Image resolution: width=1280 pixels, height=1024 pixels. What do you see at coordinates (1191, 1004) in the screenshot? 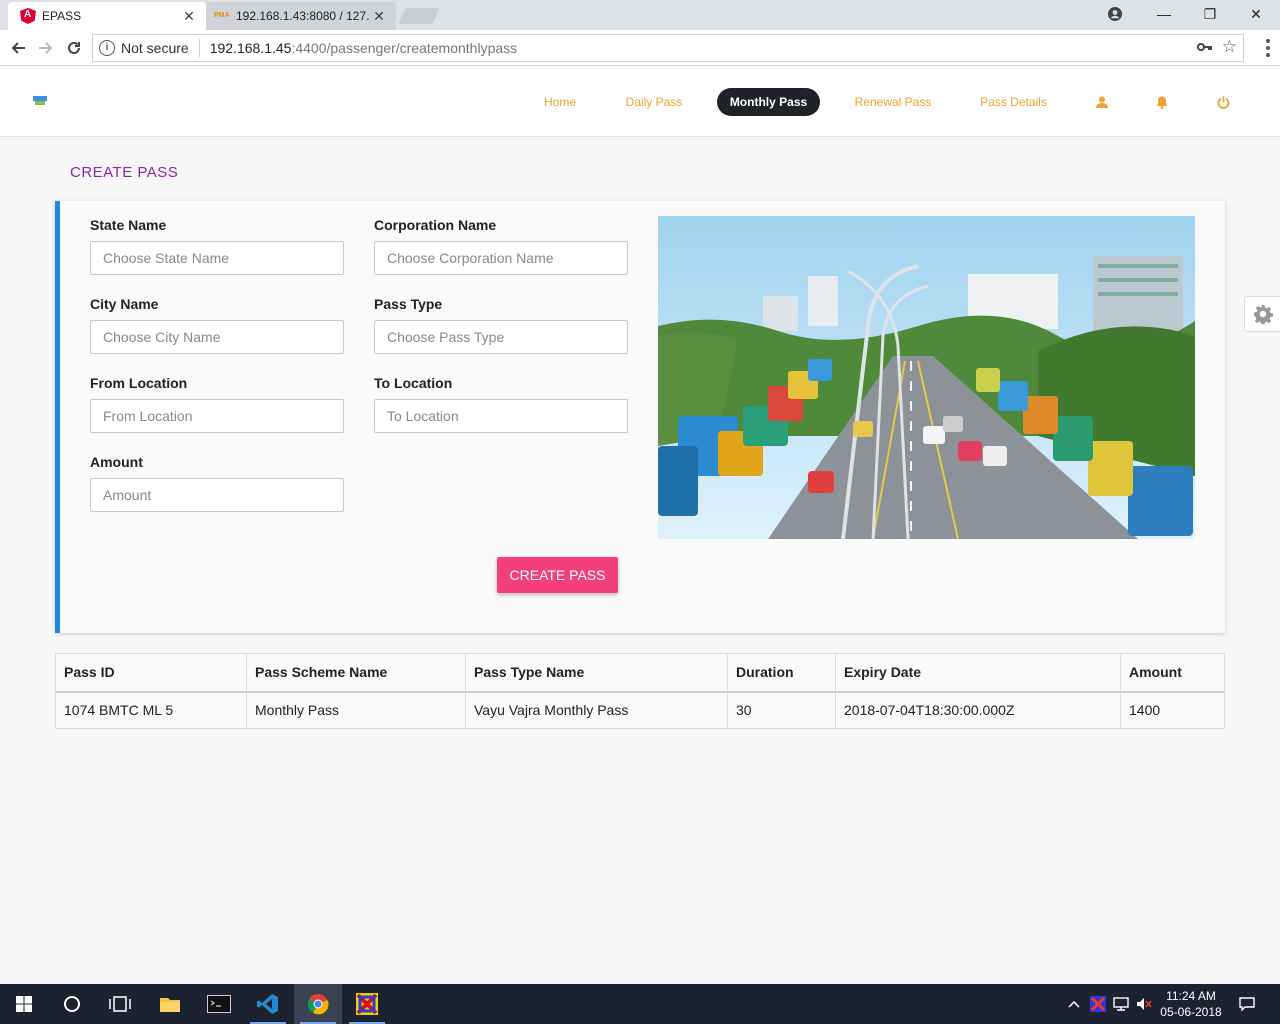
I see `taskbar-clock: 11:24 AM 05-06-2018` at bounding box center [1191, 1004].